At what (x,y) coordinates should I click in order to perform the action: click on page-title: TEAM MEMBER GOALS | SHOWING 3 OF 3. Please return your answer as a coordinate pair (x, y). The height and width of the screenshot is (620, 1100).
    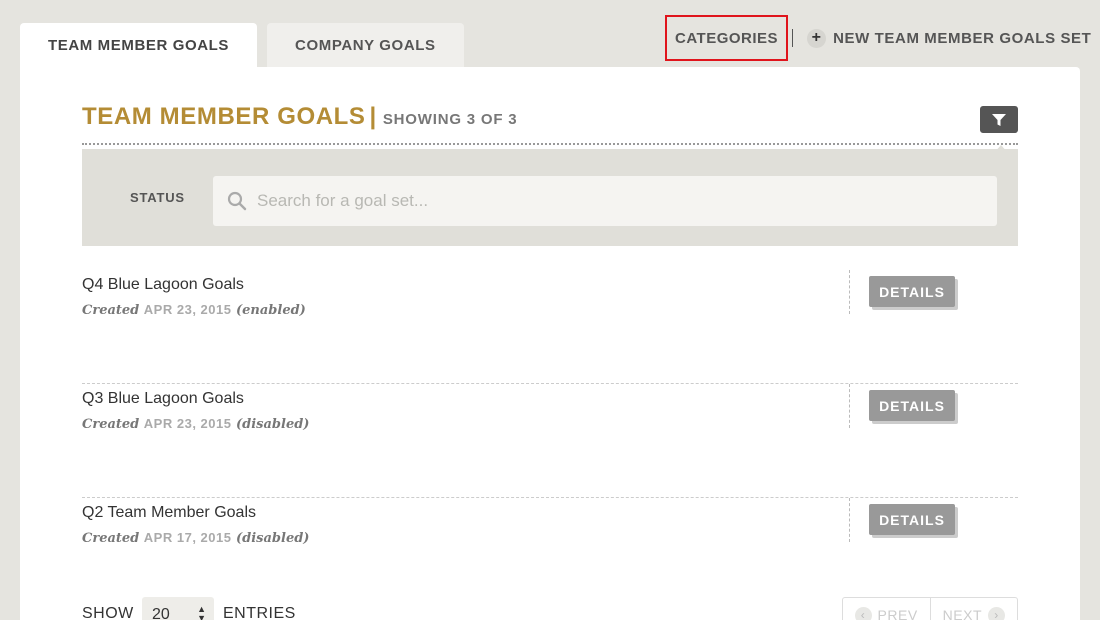
    Looking at the image, I should click on (299, 117).